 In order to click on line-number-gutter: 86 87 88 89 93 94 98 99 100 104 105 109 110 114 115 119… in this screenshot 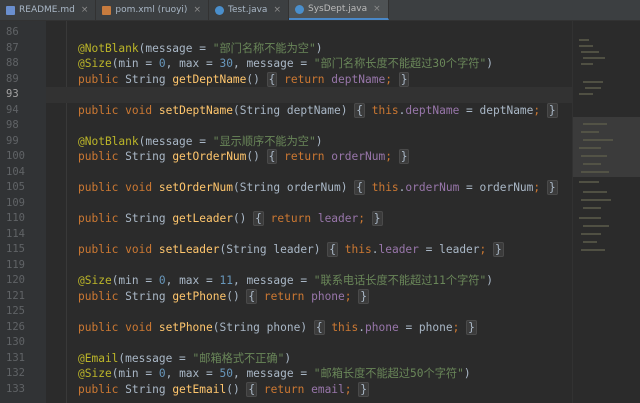, I will do `click(23, 212)`.